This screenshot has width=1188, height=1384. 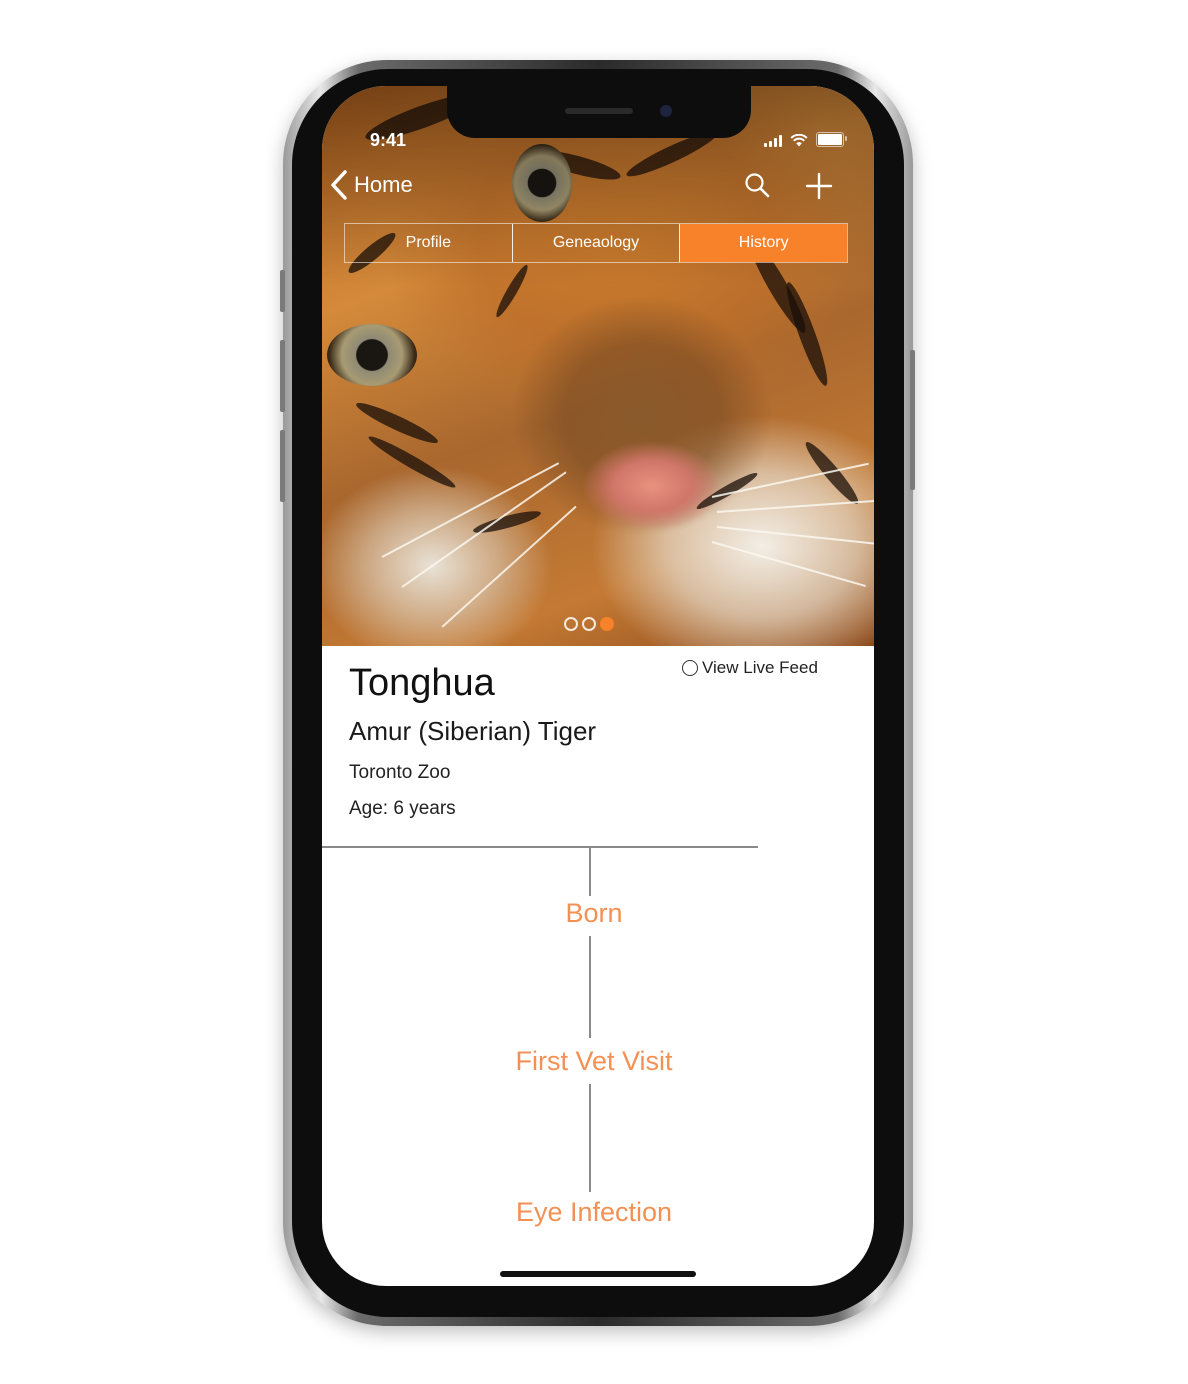 I want to click on carousel-page-indicator, so click(x=589, y=624).